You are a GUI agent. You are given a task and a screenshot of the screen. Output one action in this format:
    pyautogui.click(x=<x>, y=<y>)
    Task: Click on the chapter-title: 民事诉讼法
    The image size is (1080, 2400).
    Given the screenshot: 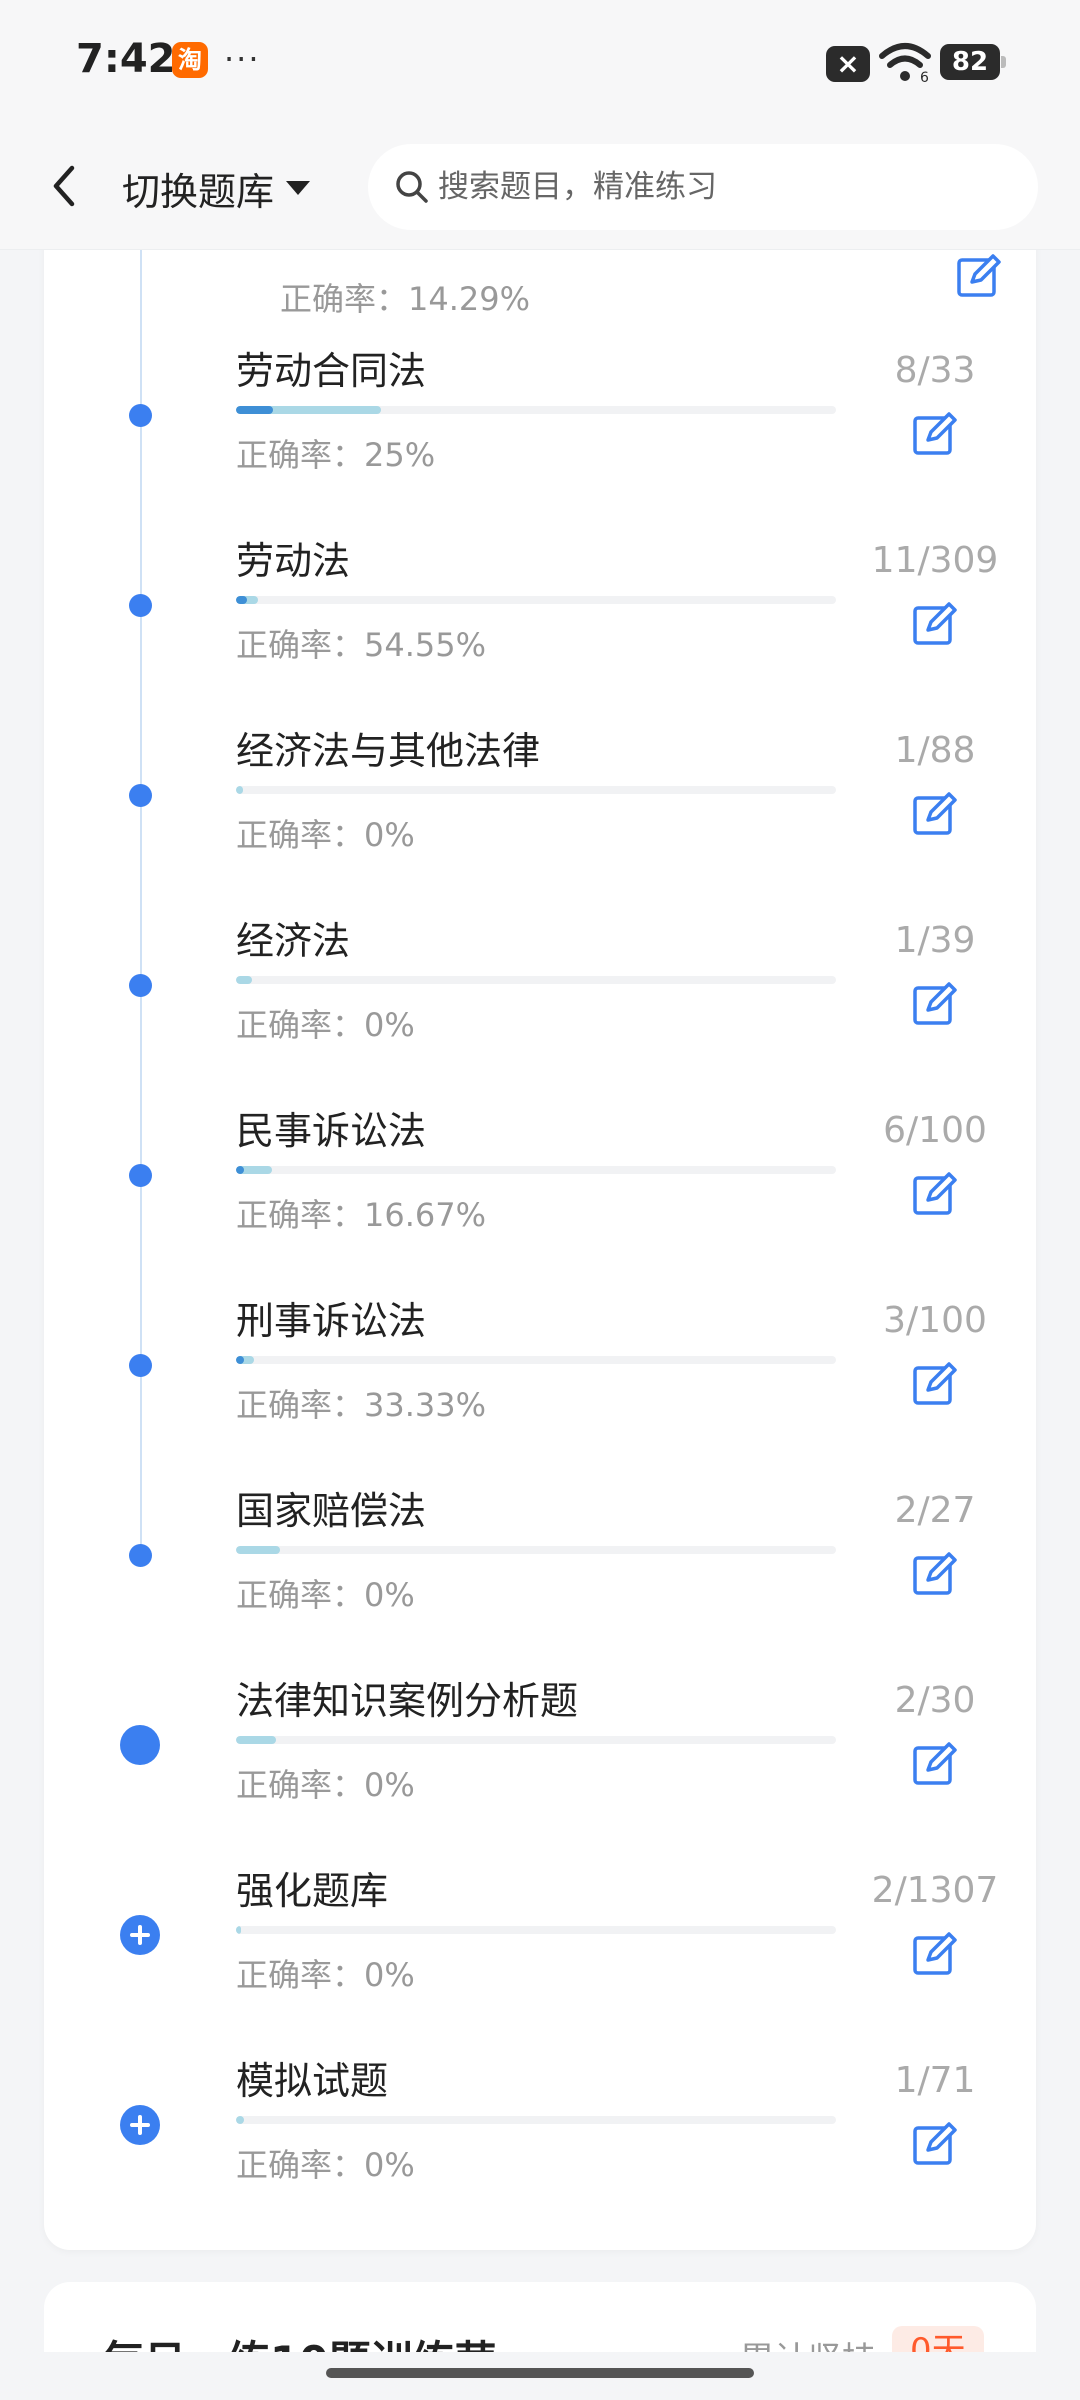 What is the action you would take?
    pyautogui.click(x=331, y=1131)
    